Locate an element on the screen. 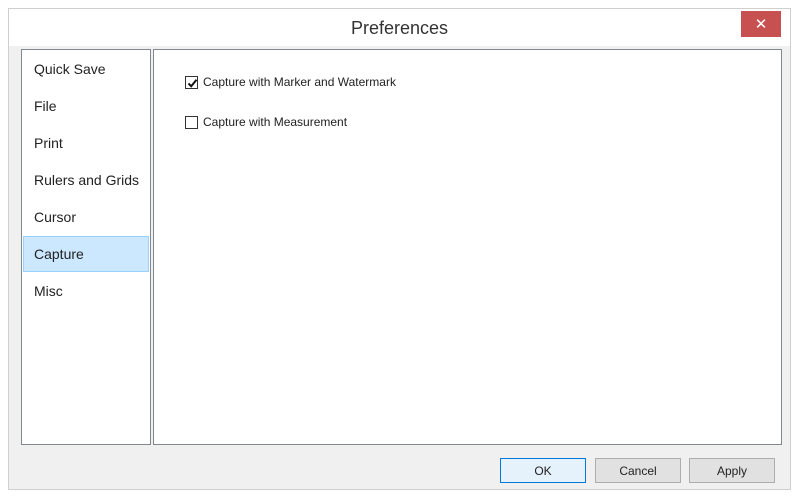 This screenshot has width=800, height=500. close-button: ✕ is located at coordinates (761, 24).